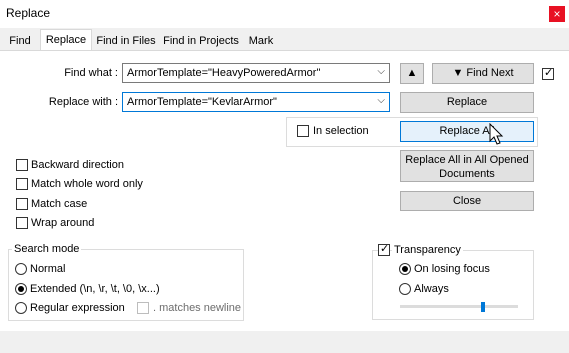  I want to click on in-selection-checkbox, so click(303, 131).